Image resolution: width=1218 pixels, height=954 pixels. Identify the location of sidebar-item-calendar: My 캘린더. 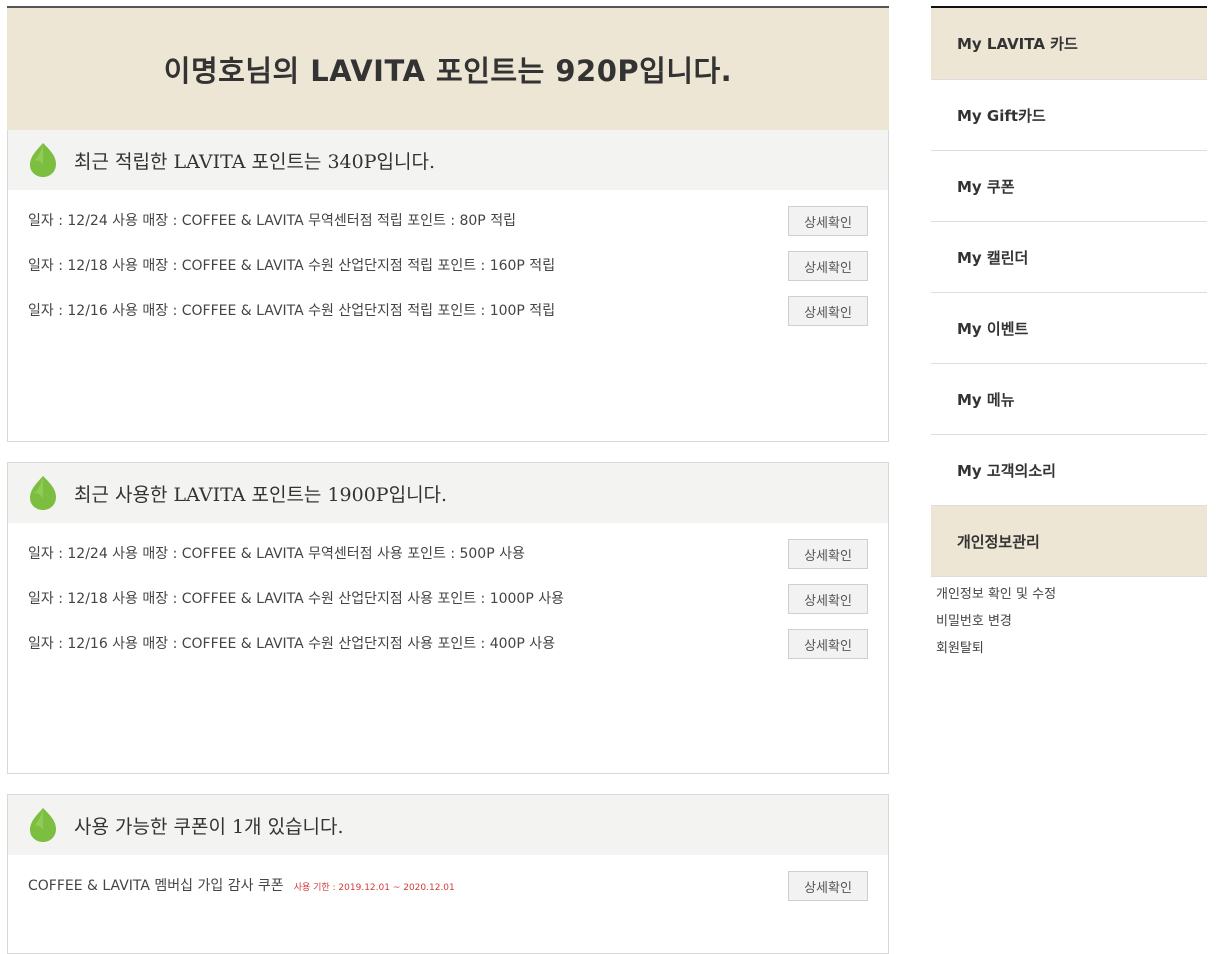
(1069, 257).